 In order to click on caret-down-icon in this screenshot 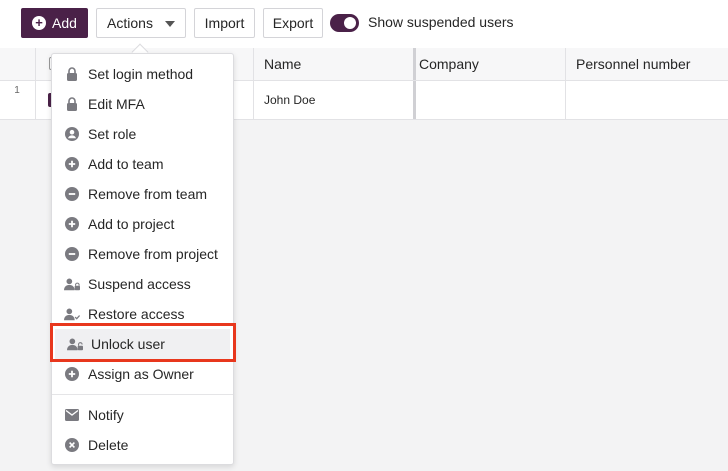, I will do `click(169, 23)`.